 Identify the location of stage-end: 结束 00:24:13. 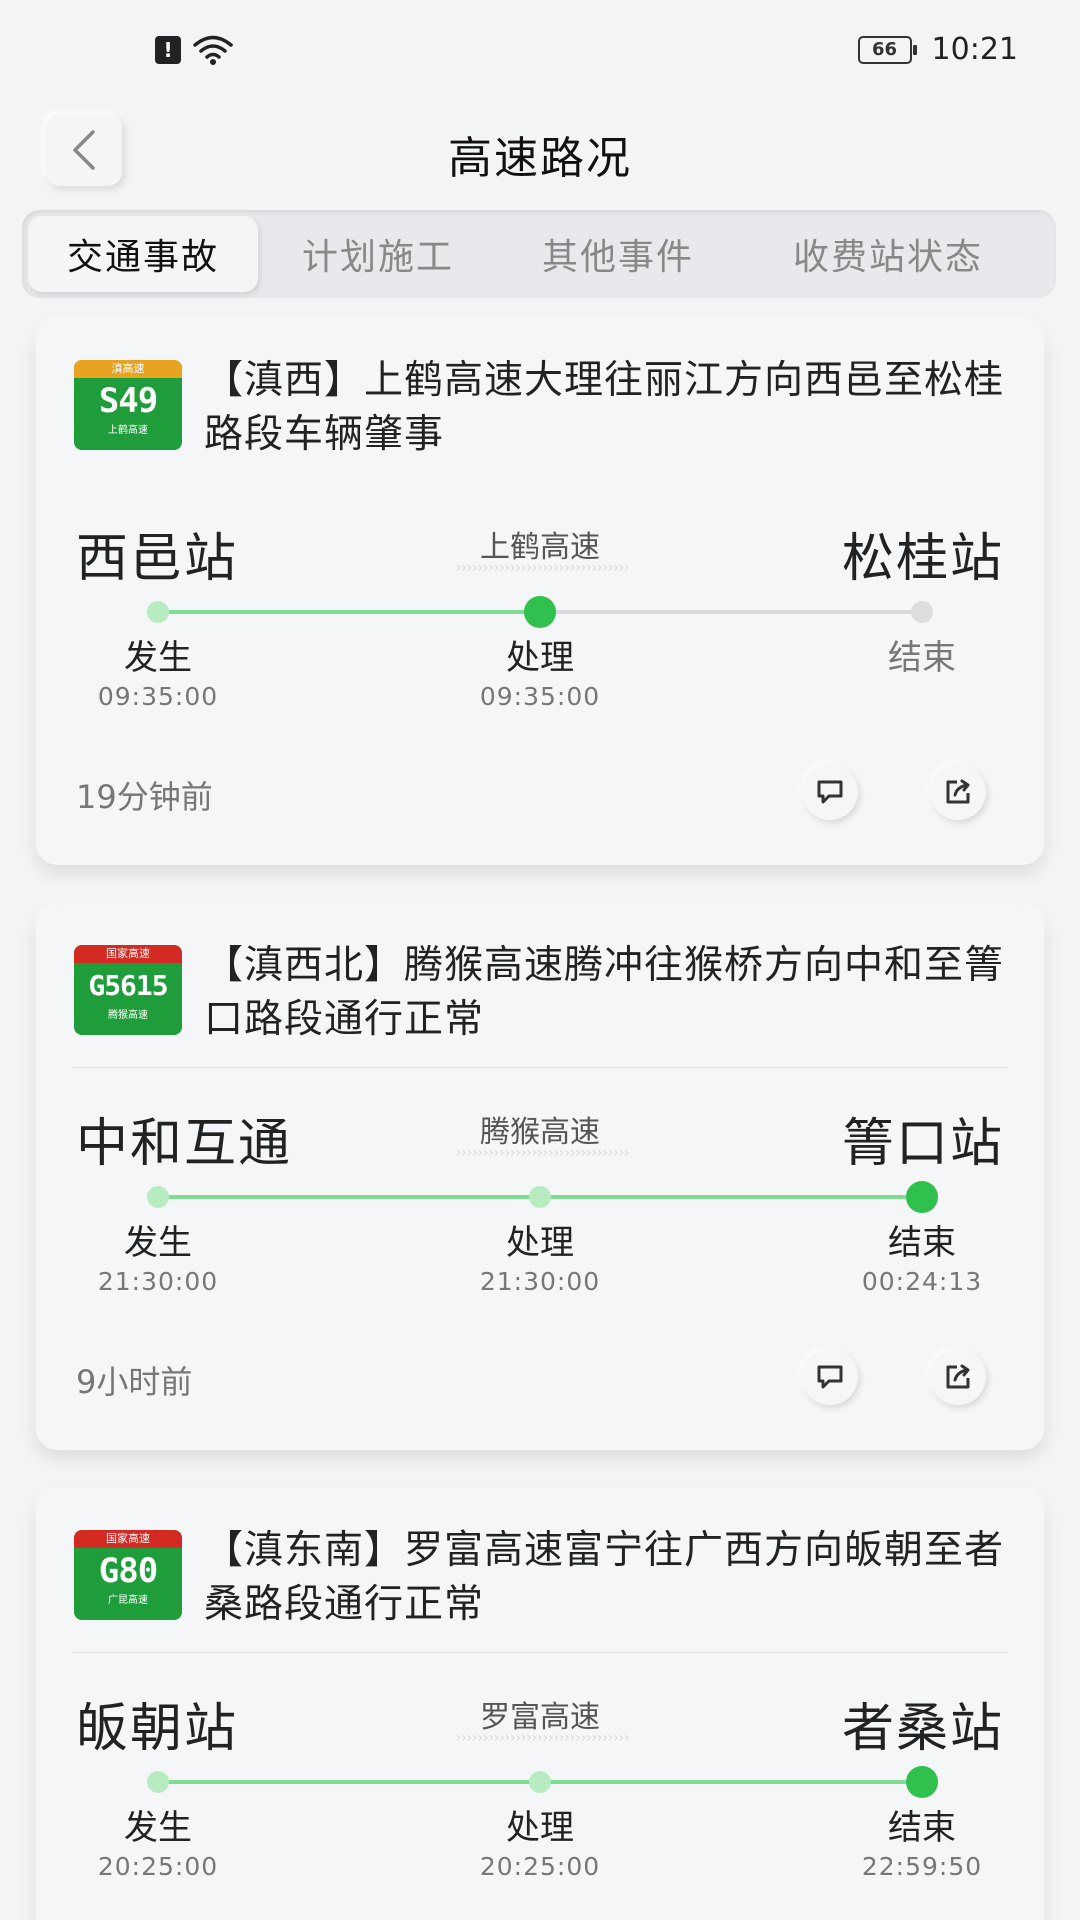
(922, 1260).